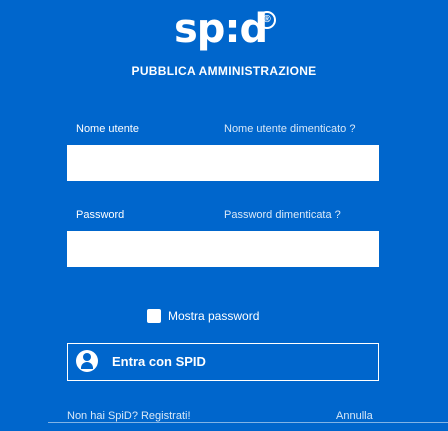  Describe the element at coordinates (224, 71) in the screenshot. I see `page-subtitle: PUBBLICA AMMINISTRAZIONE` at that location.